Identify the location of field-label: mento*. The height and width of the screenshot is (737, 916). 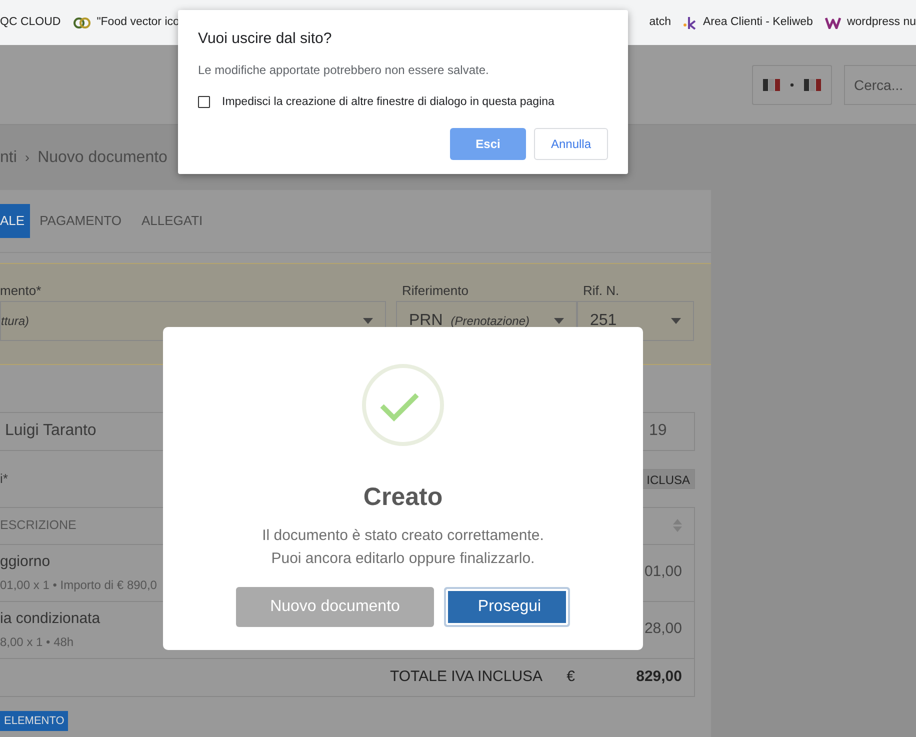
(21, 289).